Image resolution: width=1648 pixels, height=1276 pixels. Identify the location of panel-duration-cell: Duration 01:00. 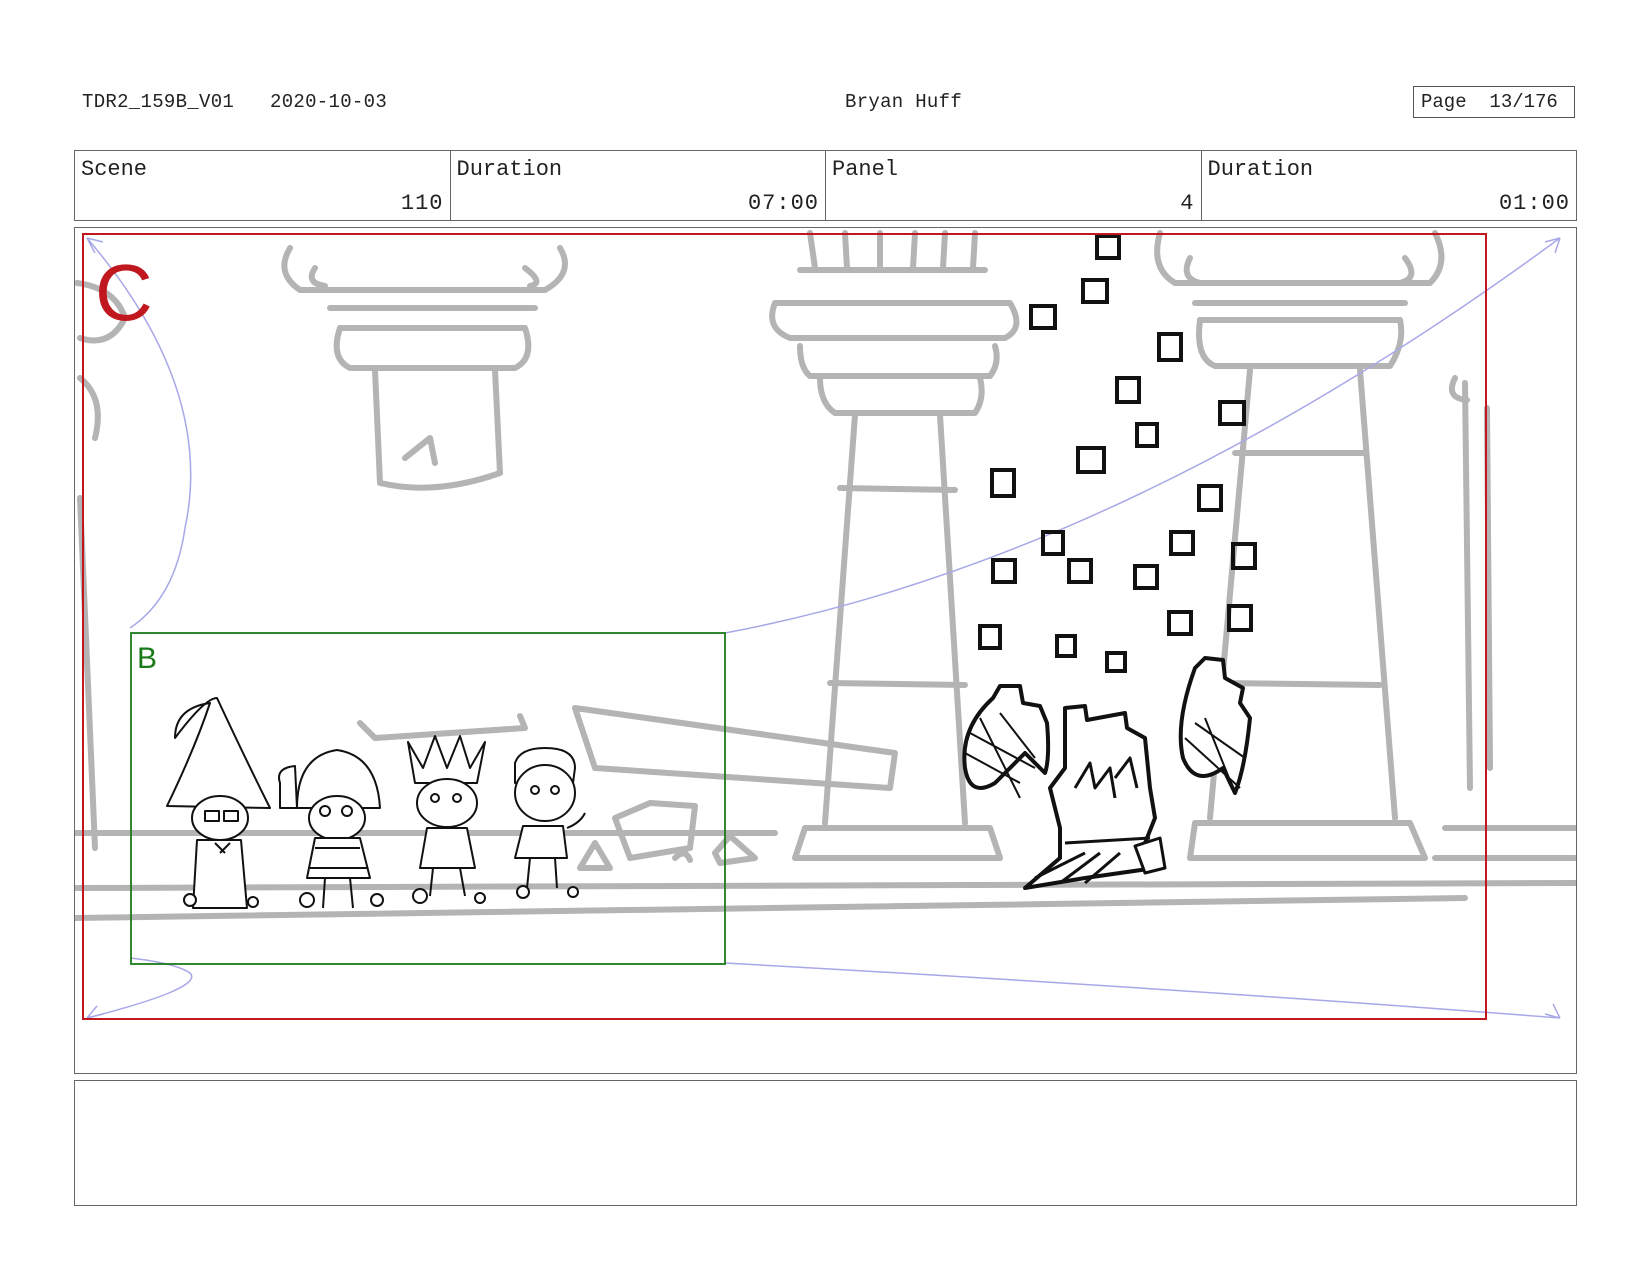
(1389, 185).